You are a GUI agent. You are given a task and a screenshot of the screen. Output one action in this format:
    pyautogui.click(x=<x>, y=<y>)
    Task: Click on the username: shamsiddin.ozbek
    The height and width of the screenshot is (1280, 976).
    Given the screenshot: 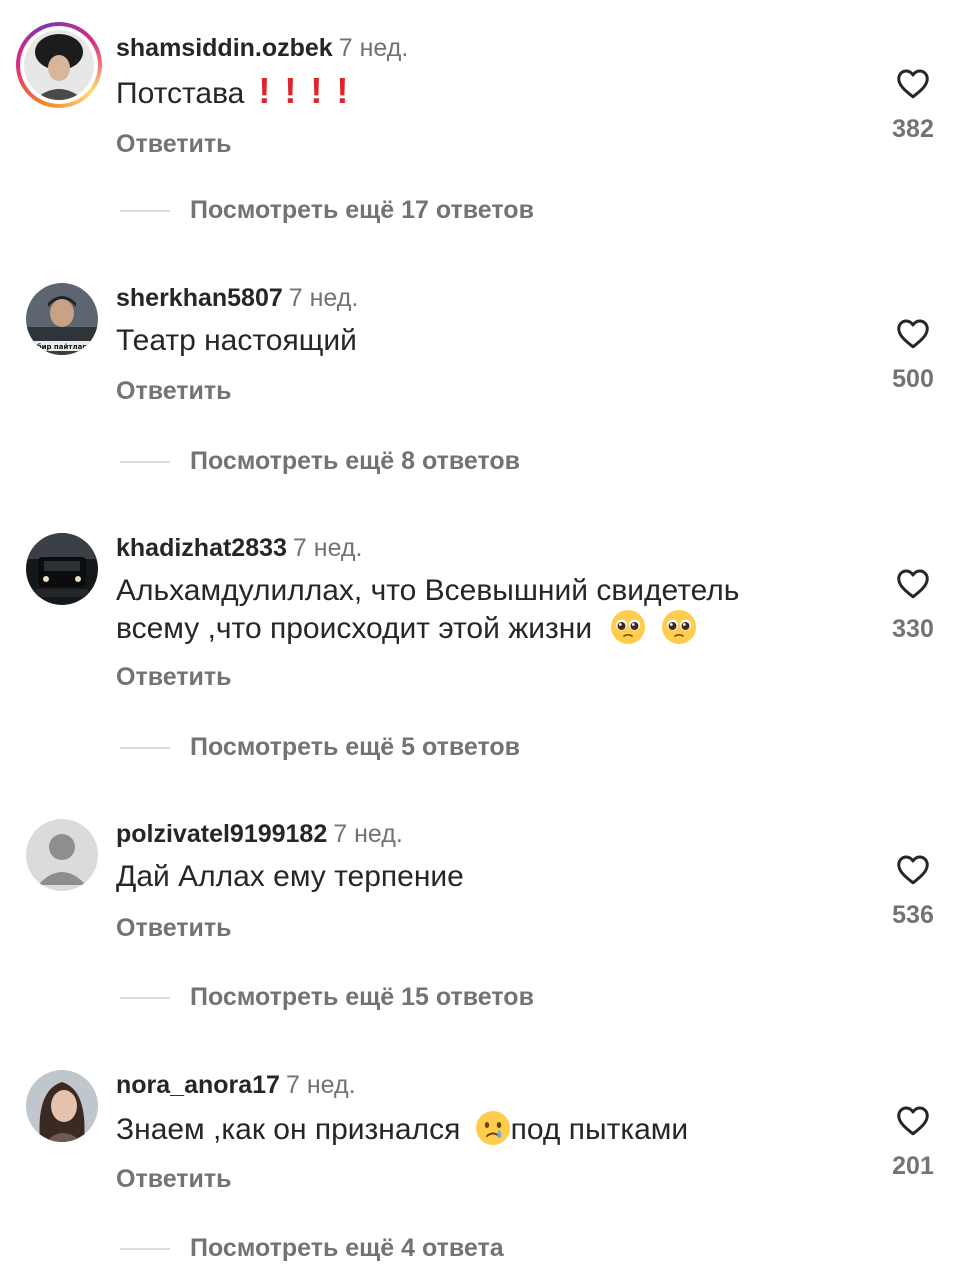 What is the action you would take?
    pyautogui.click(x=224, y=48)
    